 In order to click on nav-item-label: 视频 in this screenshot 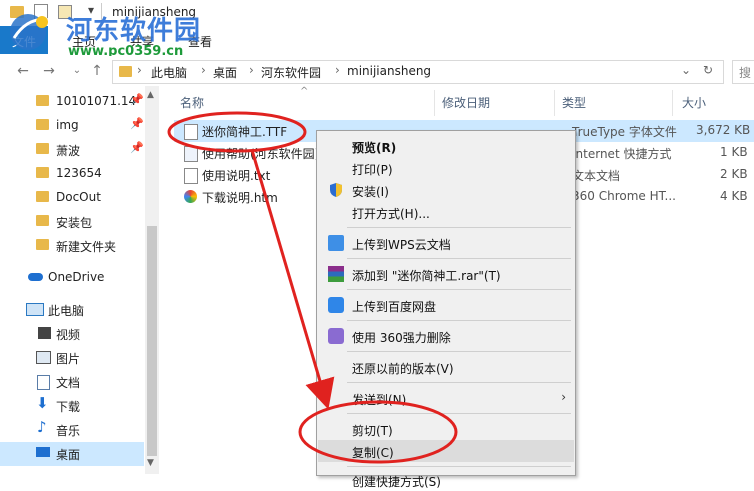, I will do `click(68, 335)`.